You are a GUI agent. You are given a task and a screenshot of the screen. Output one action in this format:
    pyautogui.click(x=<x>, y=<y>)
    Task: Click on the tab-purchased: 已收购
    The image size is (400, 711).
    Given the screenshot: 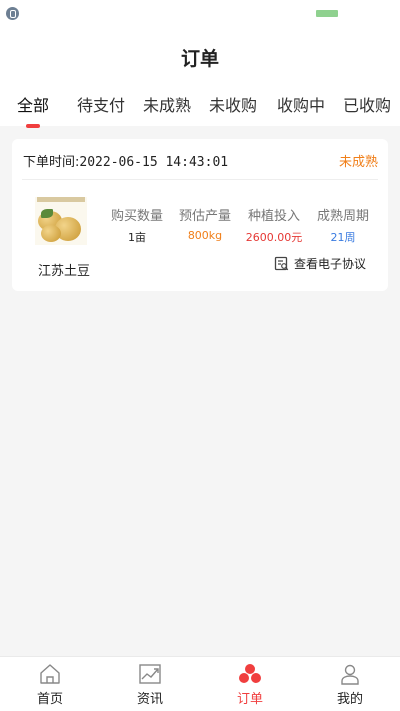 What is the action you would take?
    pyautogui.click(x=367, y=104)
    